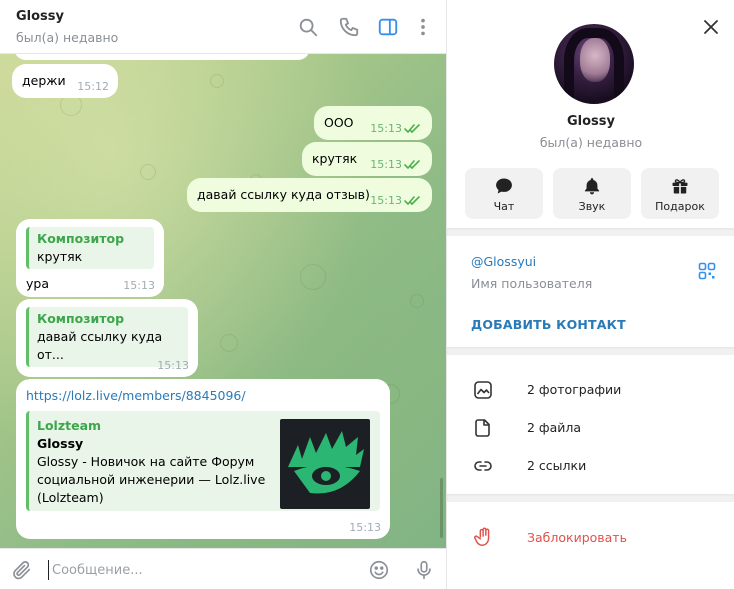 This screenshot has height=589, width=734. Describe the element at coordinates (680, 206) in the screenshot. I see `gift-button-label: Подарок` at that location.